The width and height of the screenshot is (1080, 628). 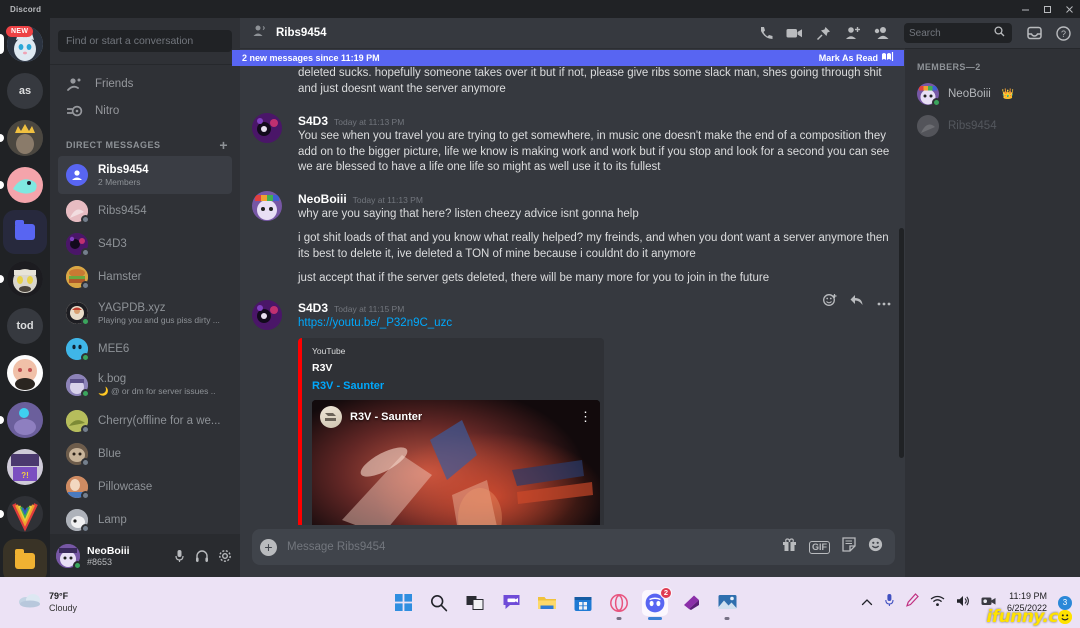 I want to click on member-item-ribs9454: Ribs9454, so click(x=994, y=126).